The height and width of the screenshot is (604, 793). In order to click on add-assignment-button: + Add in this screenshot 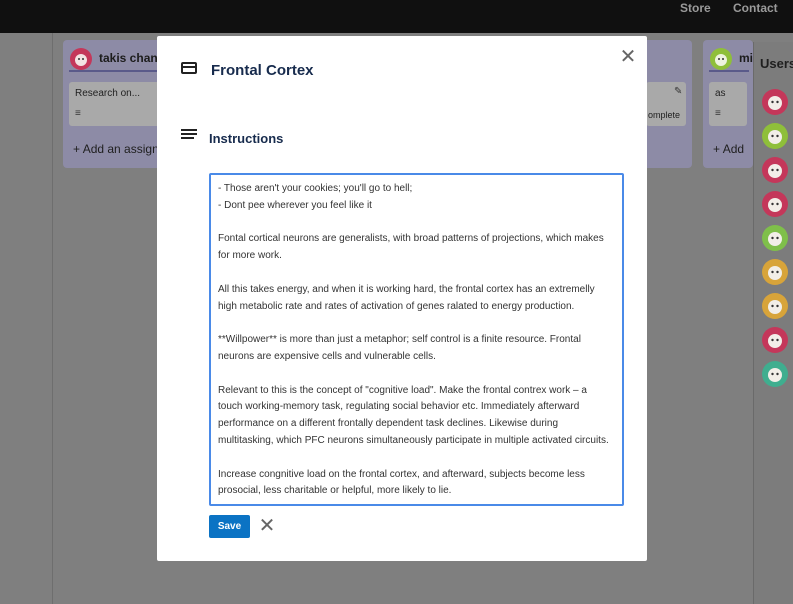, I will do `click(728, 149)`.